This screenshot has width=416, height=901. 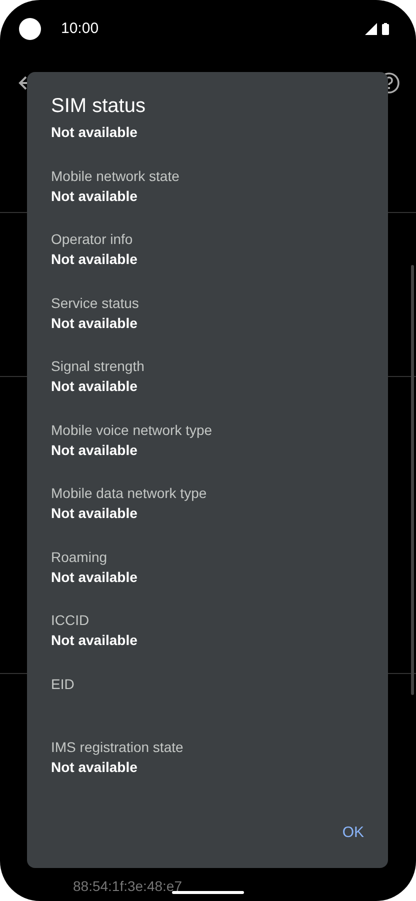 I want to click on signal-icon, so click(x=371, y=29).